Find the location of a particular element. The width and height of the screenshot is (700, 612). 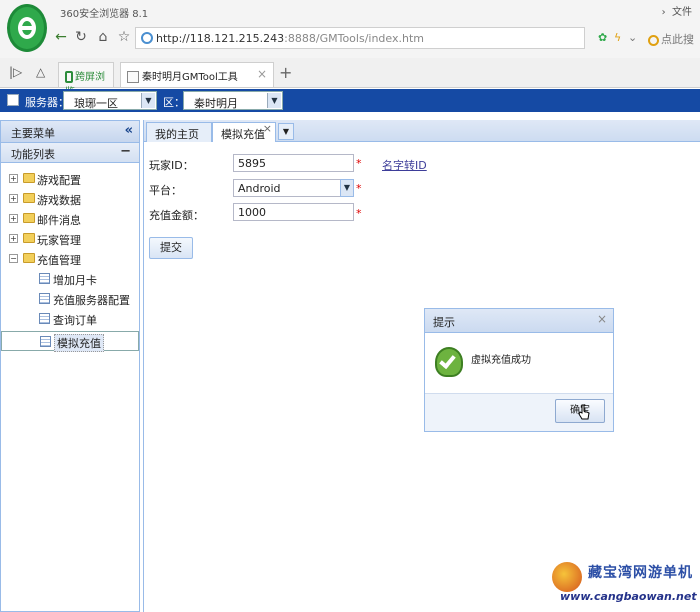

function-list-header: 功能列表 − is located at coordinates (70, 153).